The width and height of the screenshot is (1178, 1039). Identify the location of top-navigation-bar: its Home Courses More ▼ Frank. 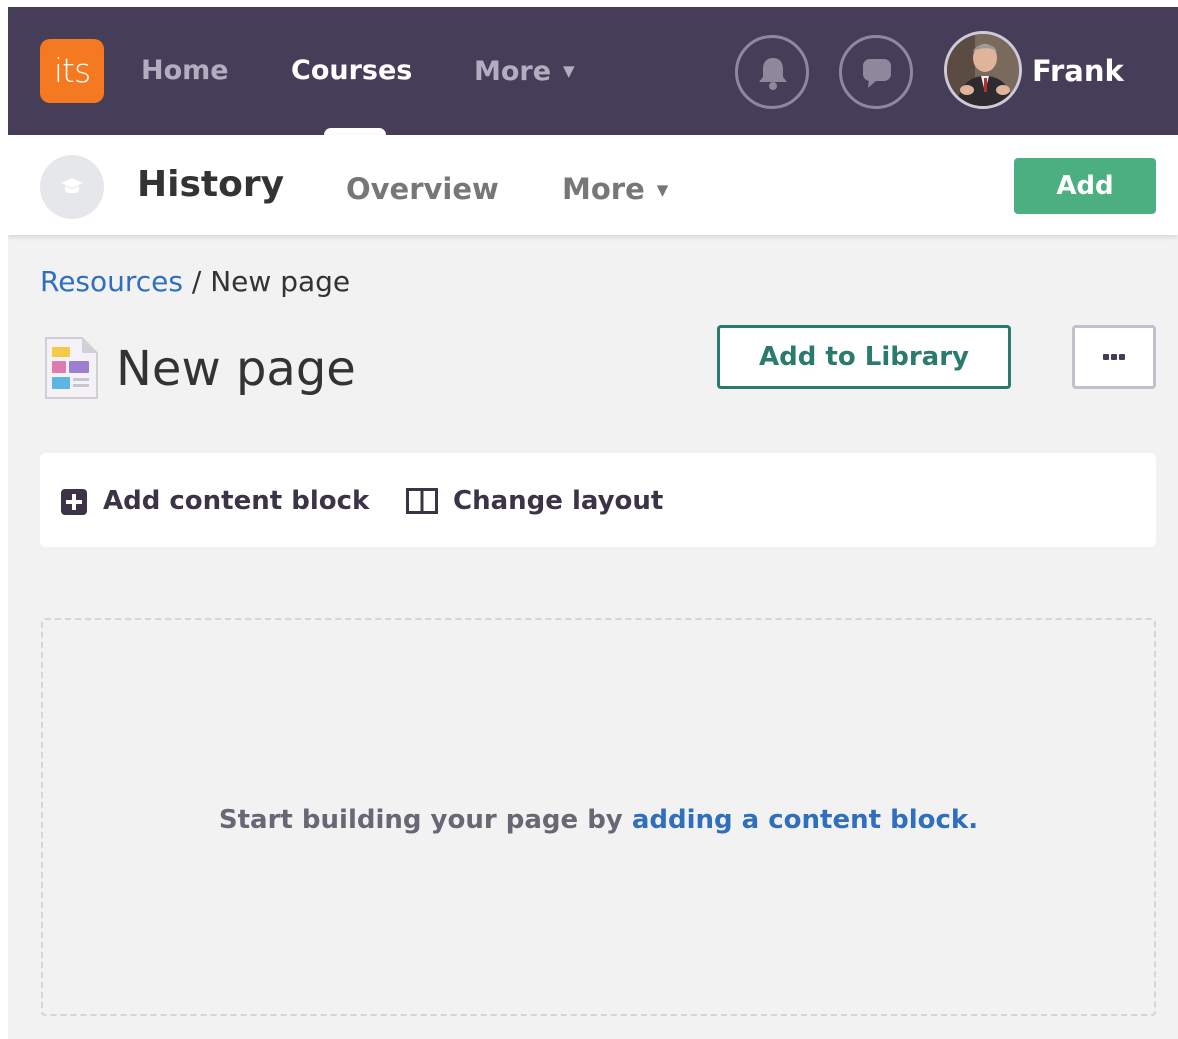
(593, 74).